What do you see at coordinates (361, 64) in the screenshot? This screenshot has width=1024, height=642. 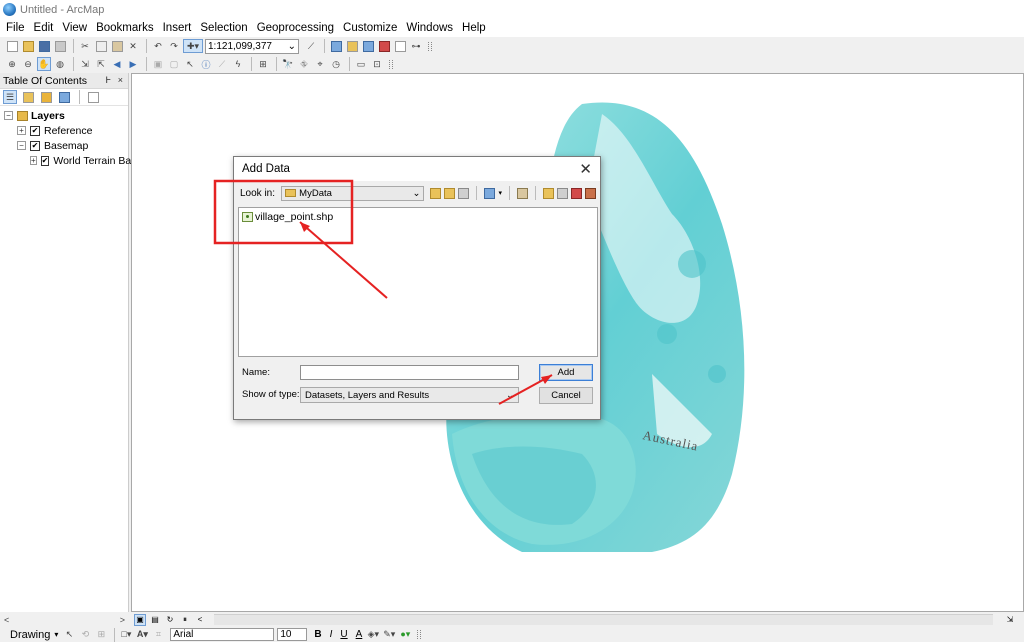 I see `create-viewer-window-icon: ▭` at bounding box center [361, 64].